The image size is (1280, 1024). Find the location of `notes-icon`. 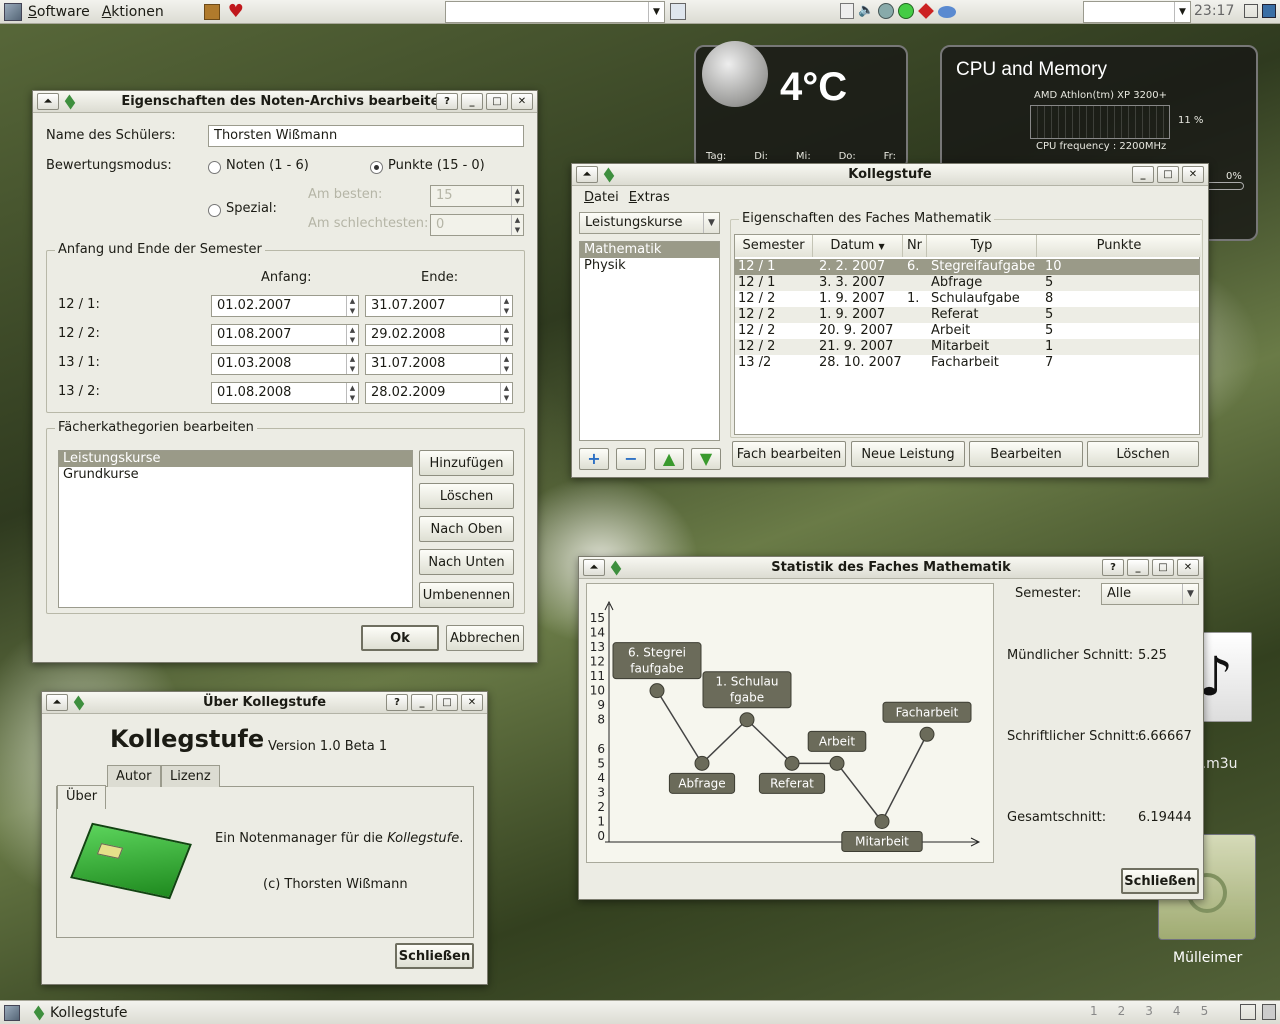

notes-icon is located at coordinates (211, 11).